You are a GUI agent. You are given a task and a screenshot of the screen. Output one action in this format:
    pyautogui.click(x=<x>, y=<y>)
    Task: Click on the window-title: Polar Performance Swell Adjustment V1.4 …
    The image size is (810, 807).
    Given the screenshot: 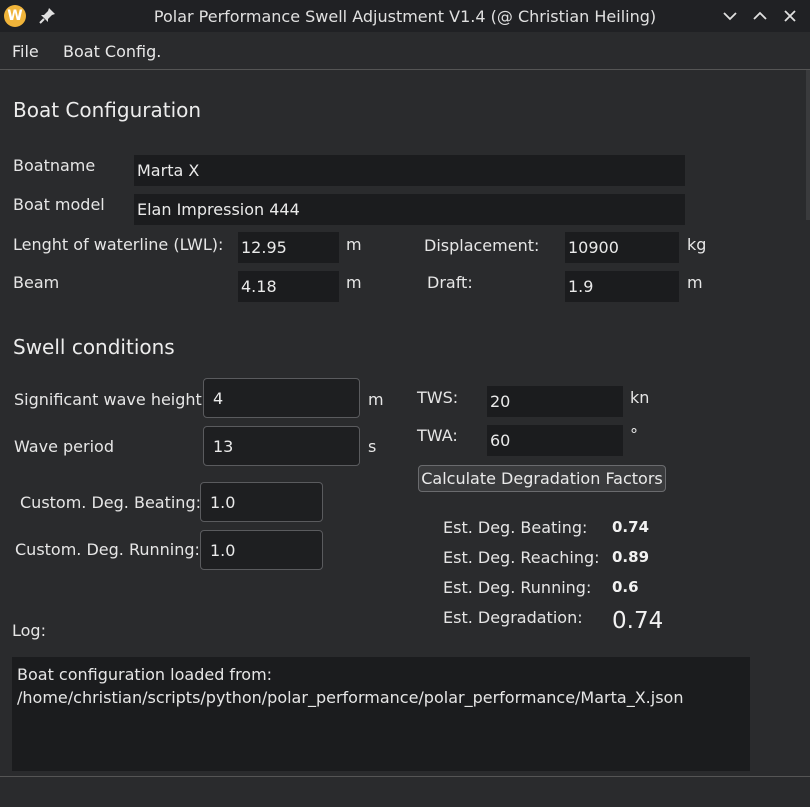 What is the action you would take?
    pyautogui.click(x=405, y=16)
    